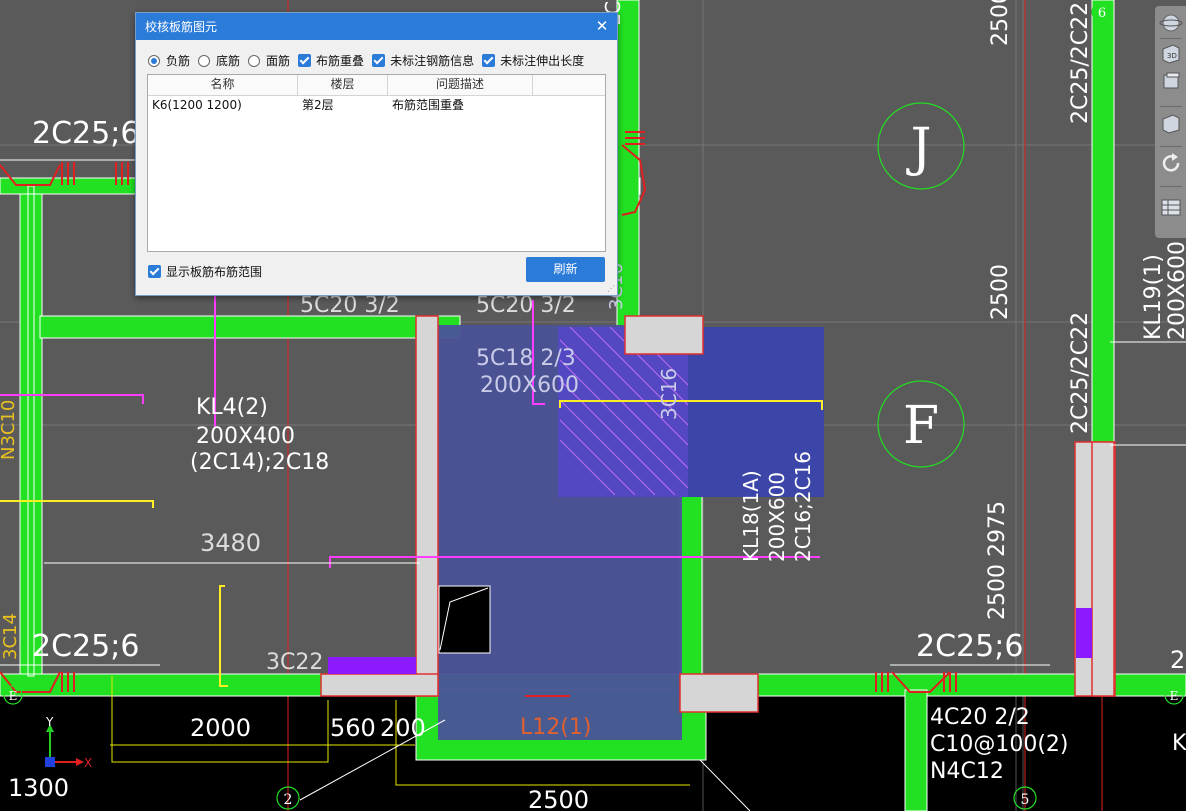  What do you see at coordinates (223, 85) in the screenshot?
I see `column-header-name: 名称` at bounding box center [223, 85].